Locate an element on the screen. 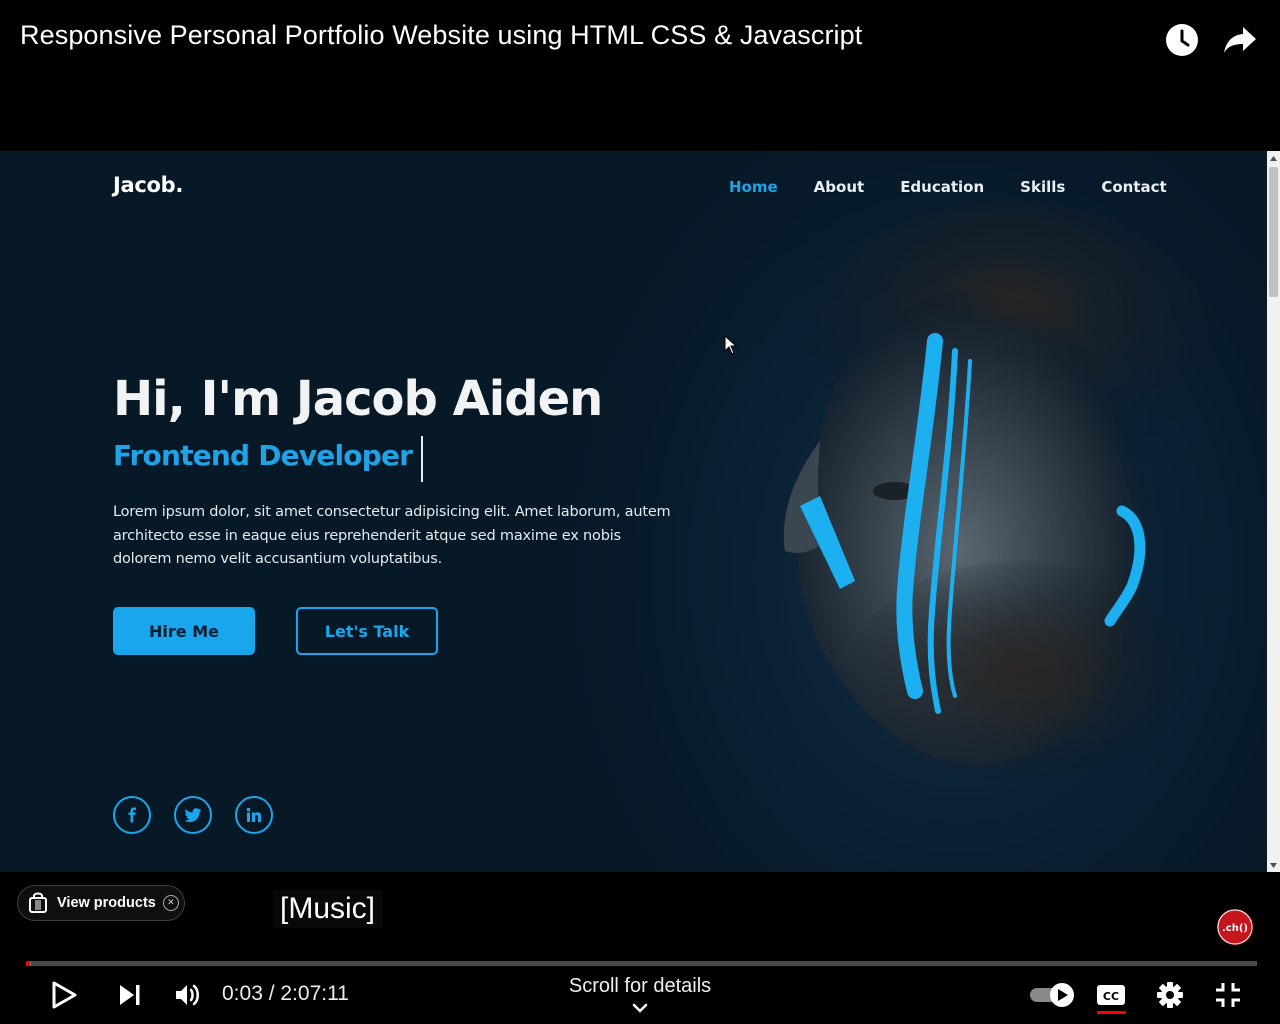 The width and height of the screenshot is (1280, 1024). exit-fullscreen-icon is located at coordinates (1228, 995).